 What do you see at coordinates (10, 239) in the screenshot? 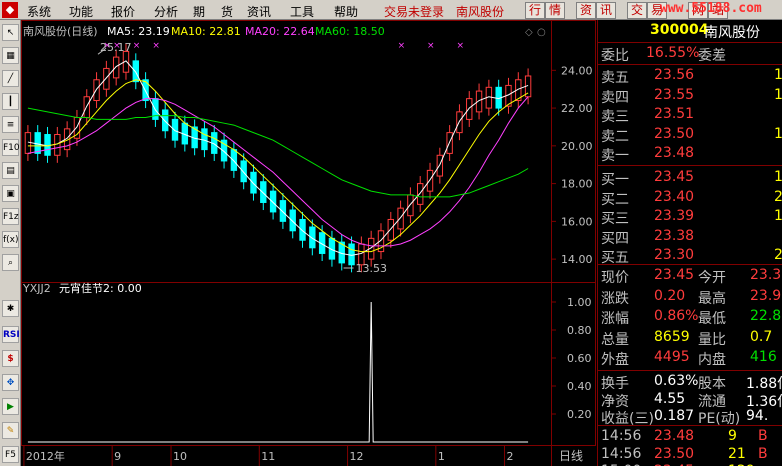
I see `tool-formula-icon: f(x)` at bounding box center [10, 239].